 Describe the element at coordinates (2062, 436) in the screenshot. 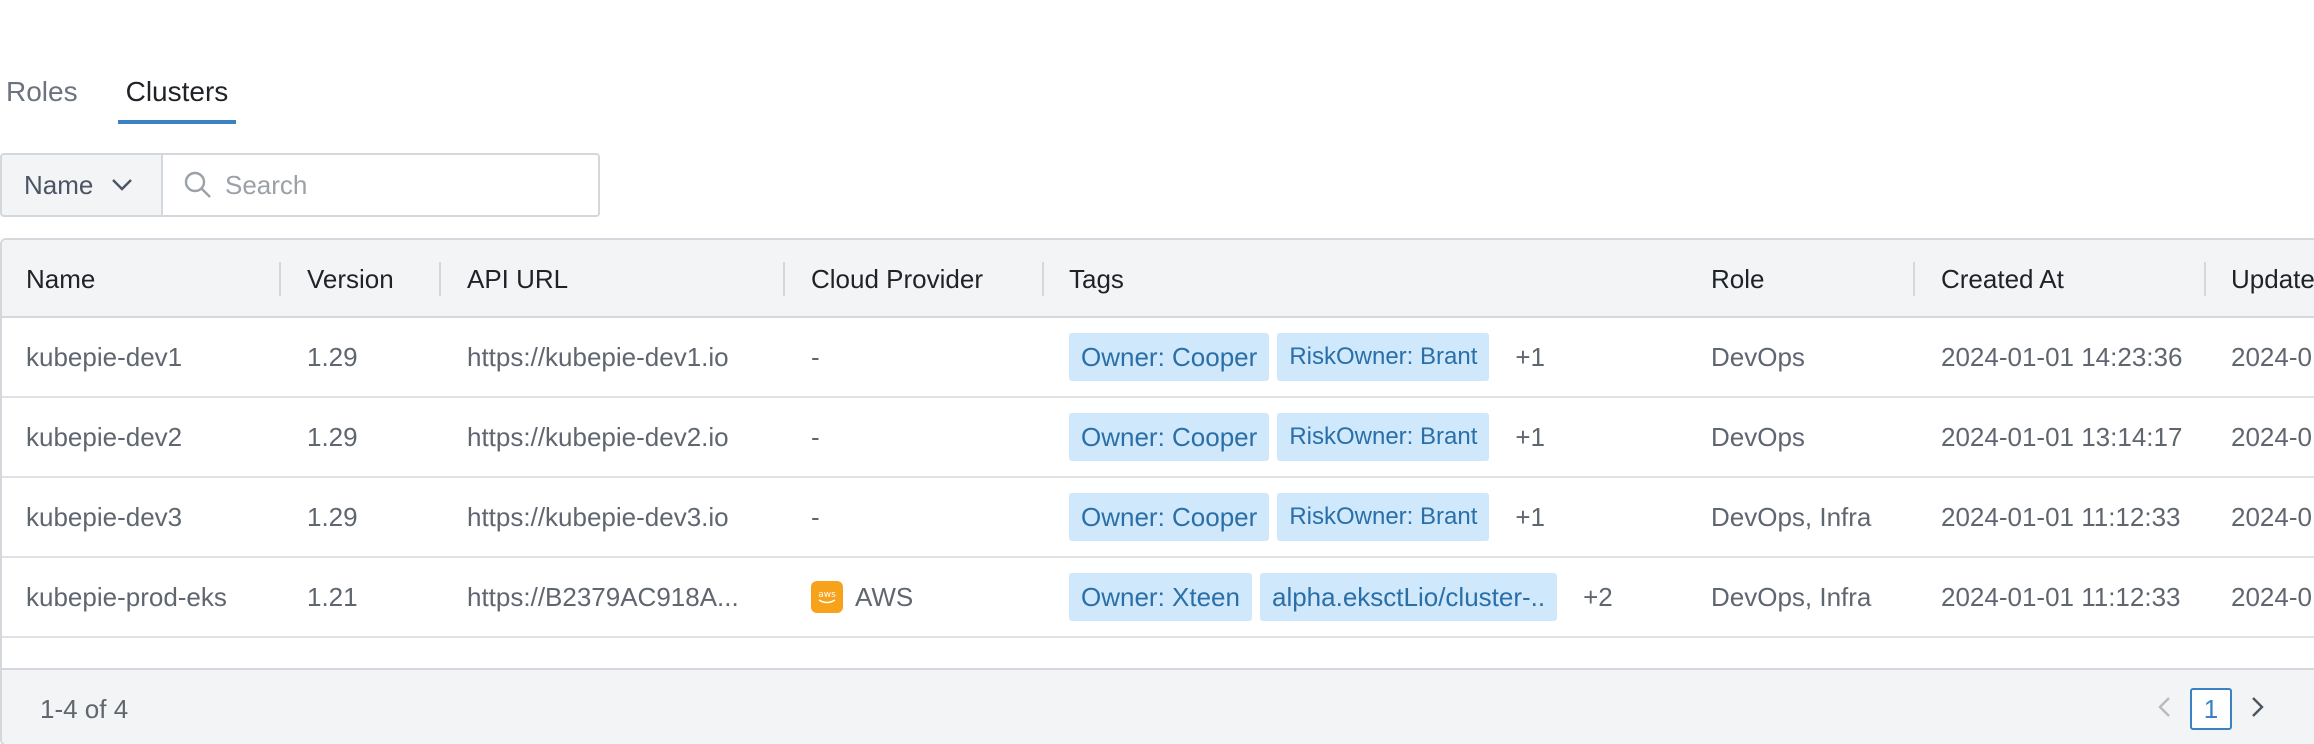

I see `cell-created-at: 2024-01-01 13:14:17` at that location.